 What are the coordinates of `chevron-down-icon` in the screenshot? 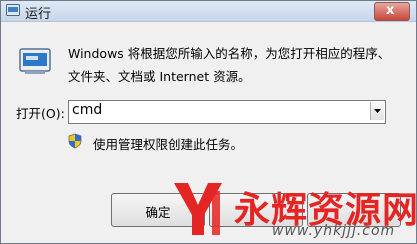 It's located at (377, 111).